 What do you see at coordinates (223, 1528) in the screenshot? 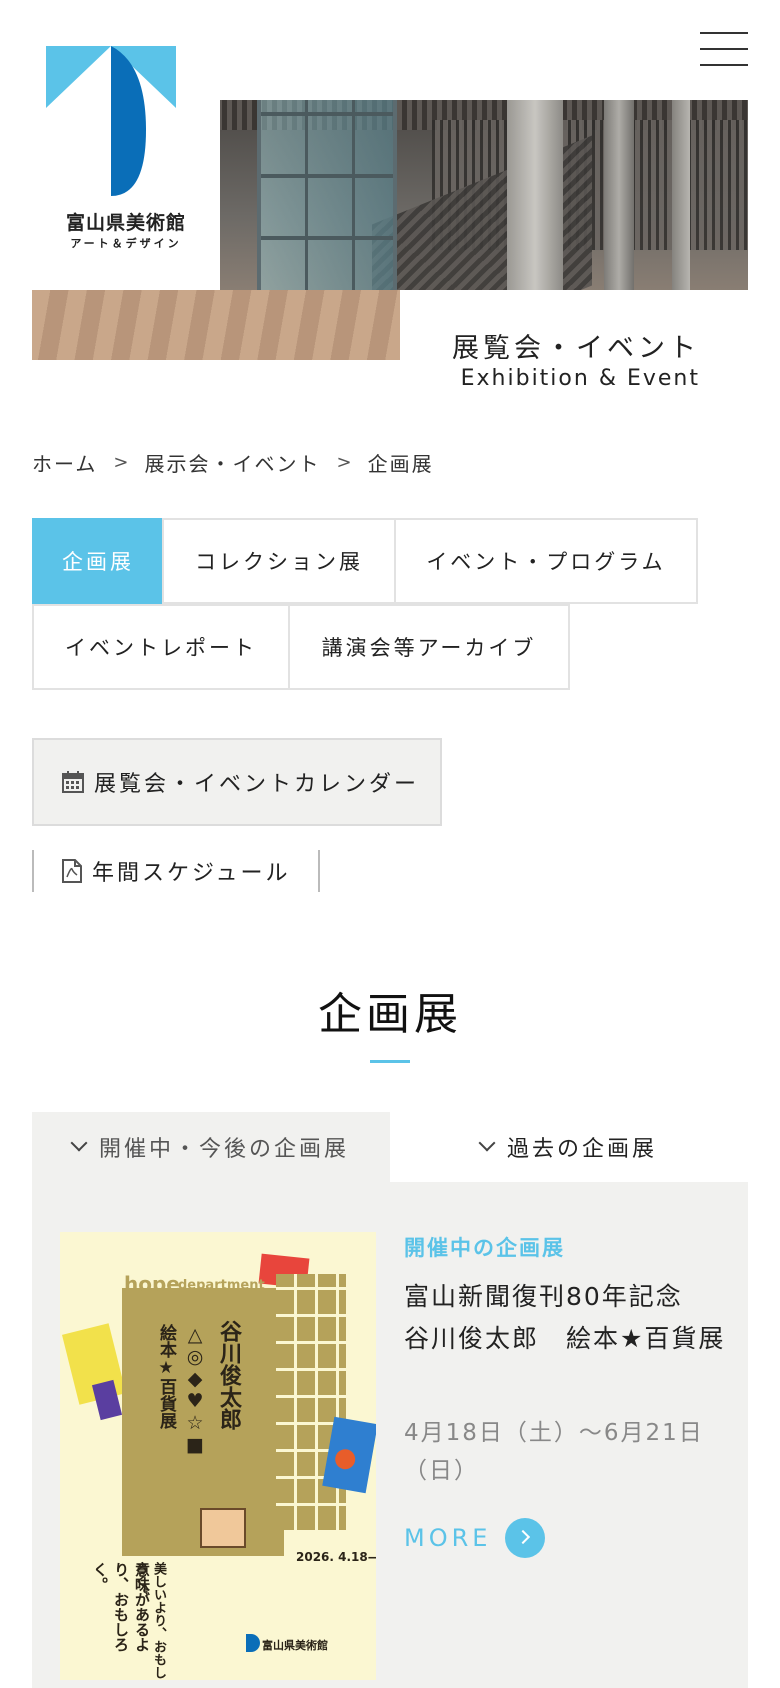
I see `poster-face-illustration` at bounding box center [223, 1528].